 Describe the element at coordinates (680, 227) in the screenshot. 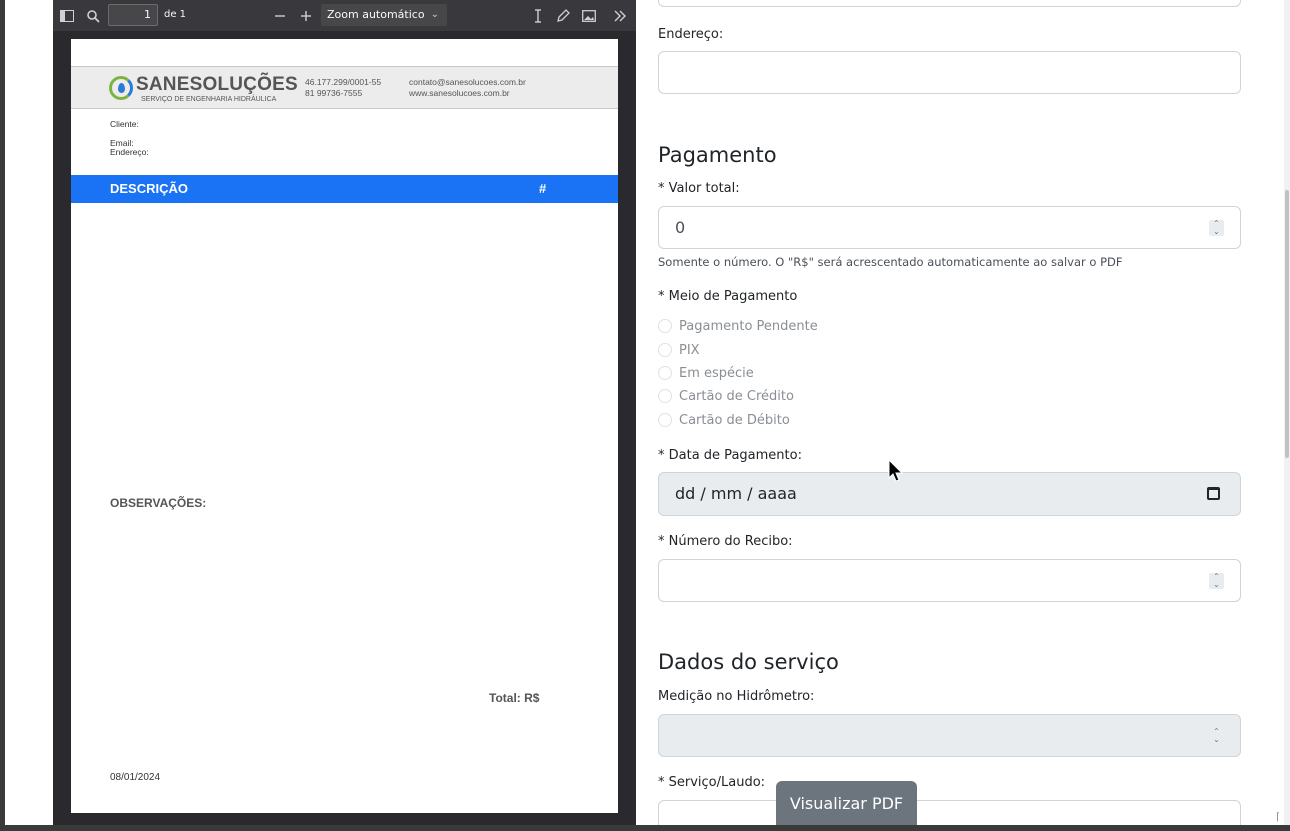

I see `valor-total-value: 0` at that location.